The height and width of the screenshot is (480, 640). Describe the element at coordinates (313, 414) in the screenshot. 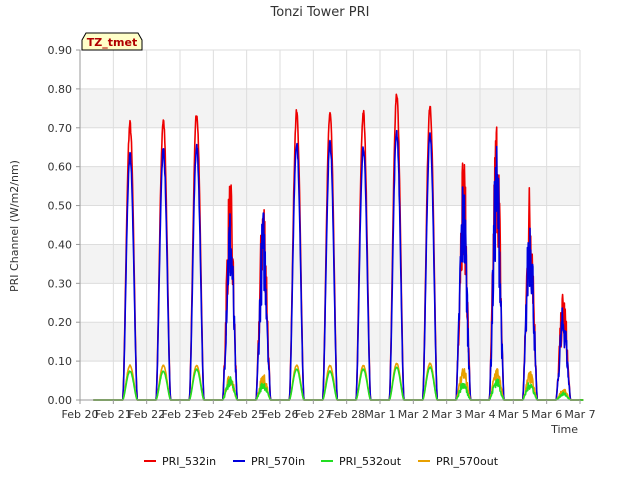

I see `x-tick-label: Feb 27` at that location.